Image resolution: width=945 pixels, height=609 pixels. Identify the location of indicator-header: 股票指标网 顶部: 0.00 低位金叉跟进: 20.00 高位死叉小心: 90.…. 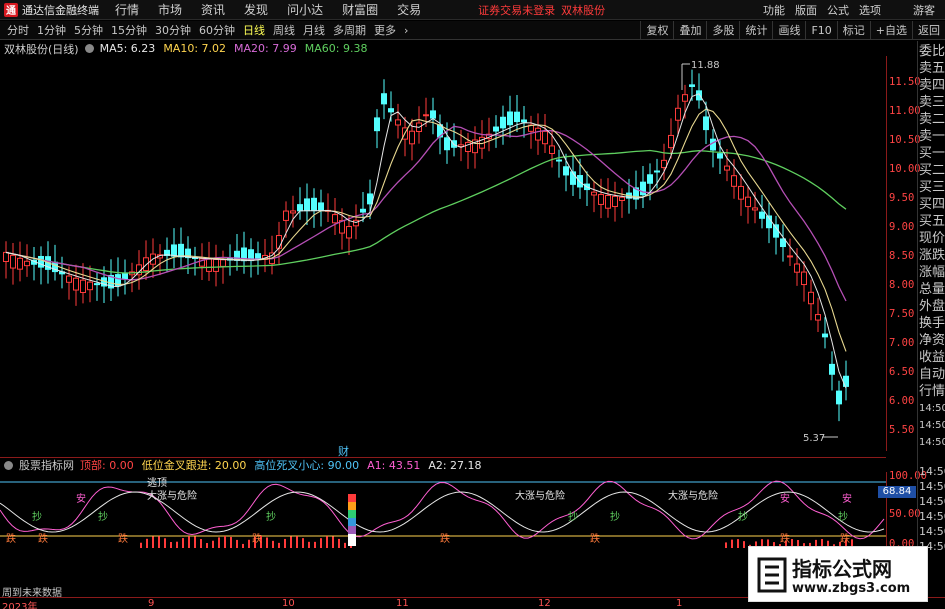
(443, 464).